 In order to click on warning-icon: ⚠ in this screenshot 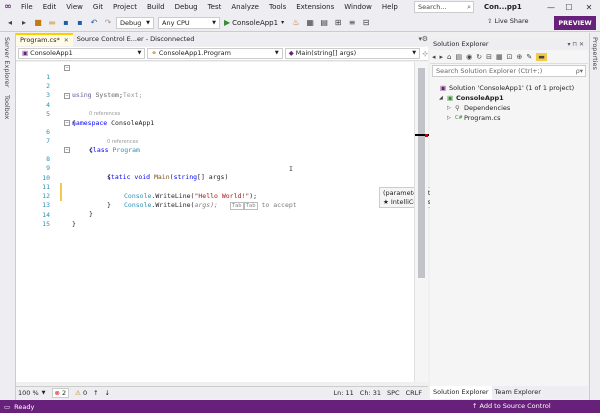, I will do `click(78, 393)`.